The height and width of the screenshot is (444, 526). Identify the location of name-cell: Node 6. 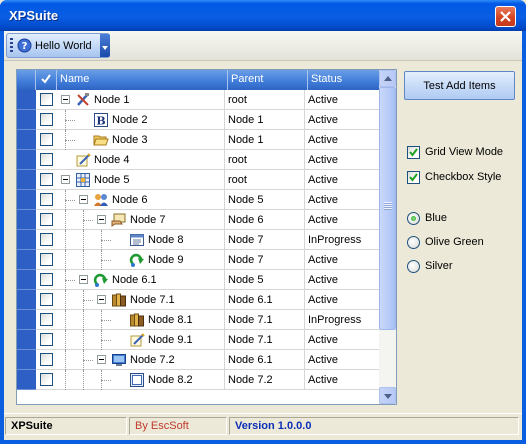
(141, 200).